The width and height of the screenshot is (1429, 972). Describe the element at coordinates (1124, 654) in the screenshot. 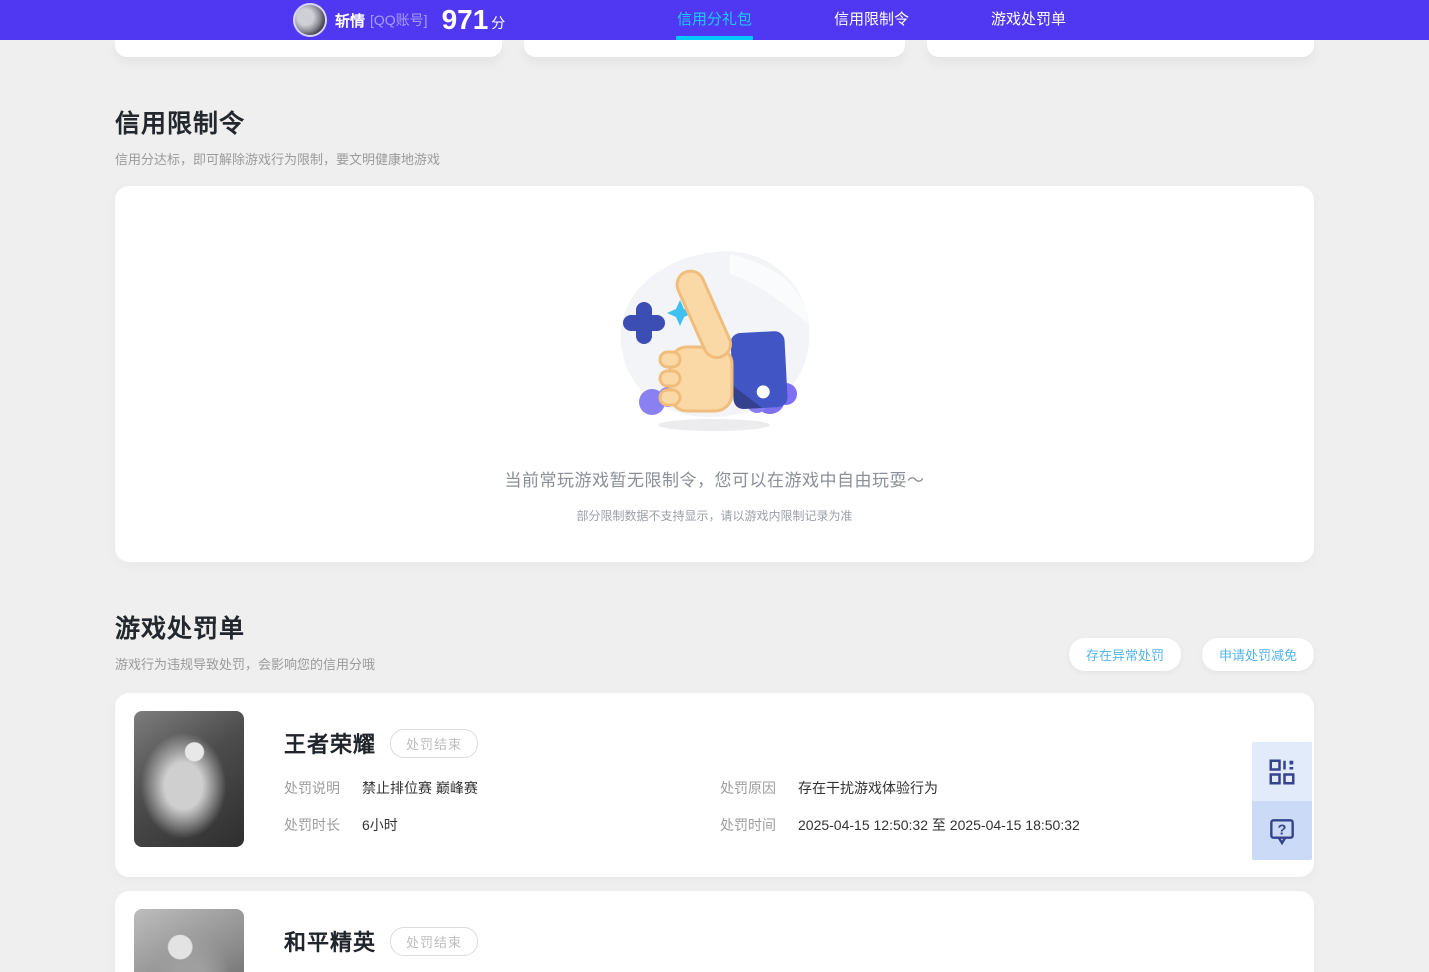

I see `abnormal-punishment-button: 存在异常处罚` at that location.